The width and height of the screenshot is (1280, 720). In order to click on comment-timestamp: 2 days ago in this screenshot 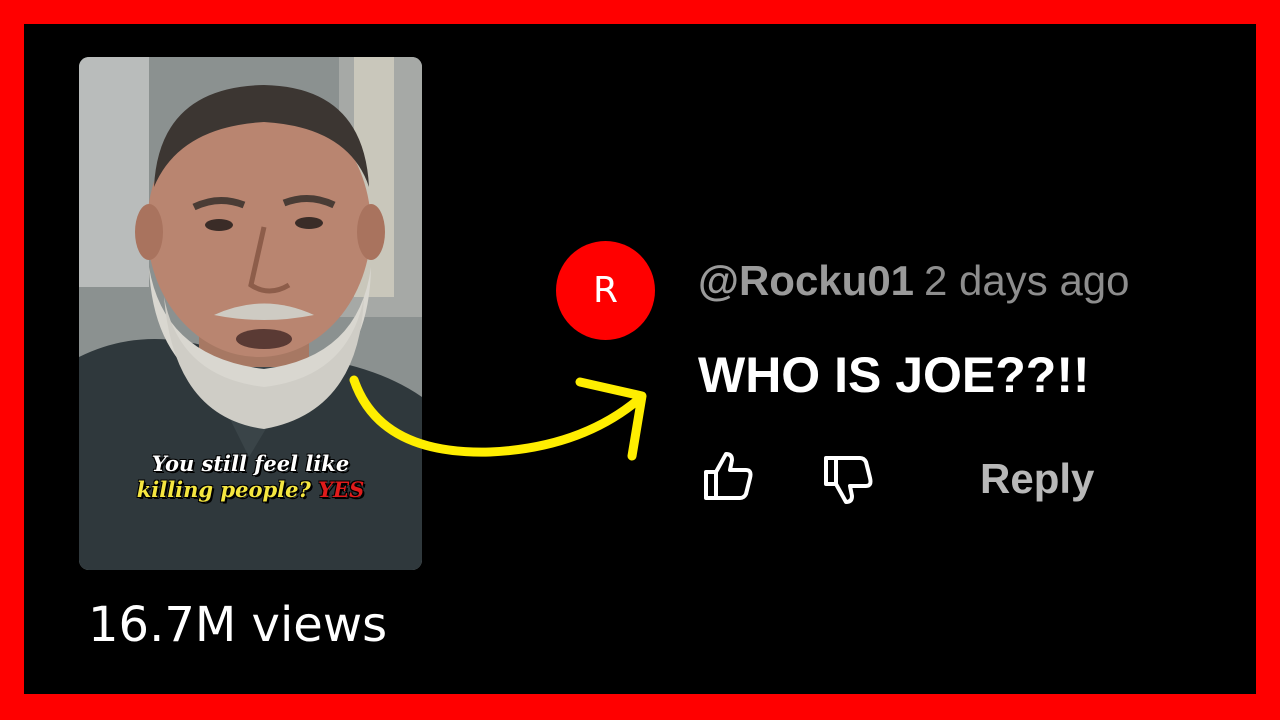, I will do `click(1027, 280)`.